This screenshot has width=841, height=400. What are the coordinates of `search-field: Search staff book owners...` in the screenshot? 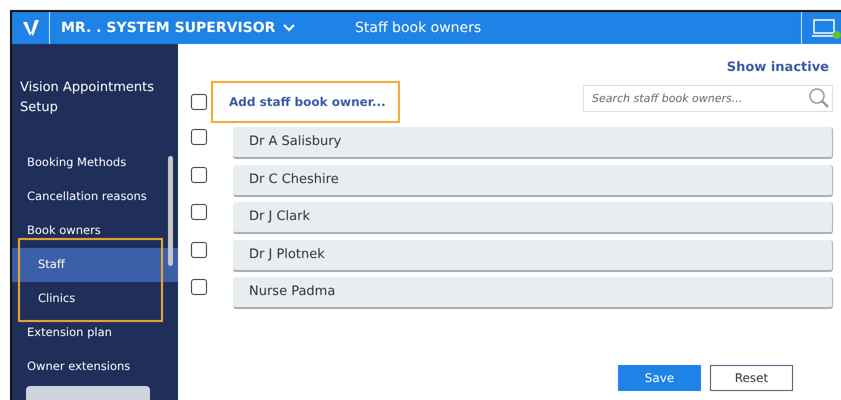 It's located at (708, 98).